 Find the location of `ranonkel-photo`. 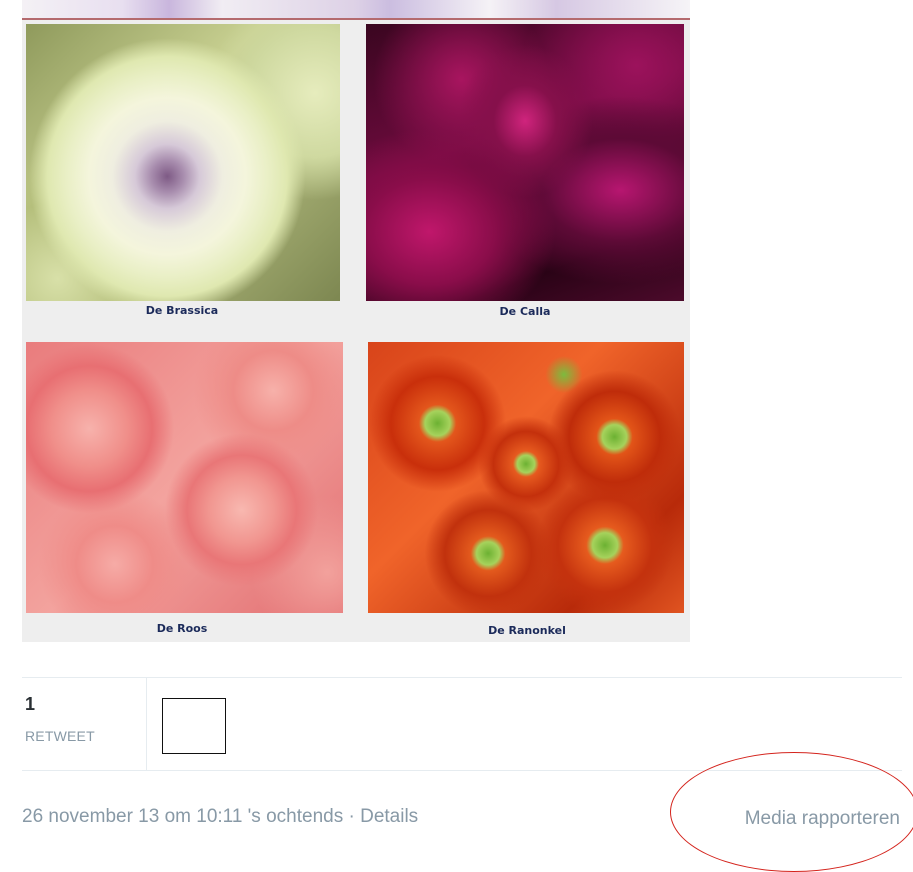

ranonkel-photo is located at coordinates (526, 477).